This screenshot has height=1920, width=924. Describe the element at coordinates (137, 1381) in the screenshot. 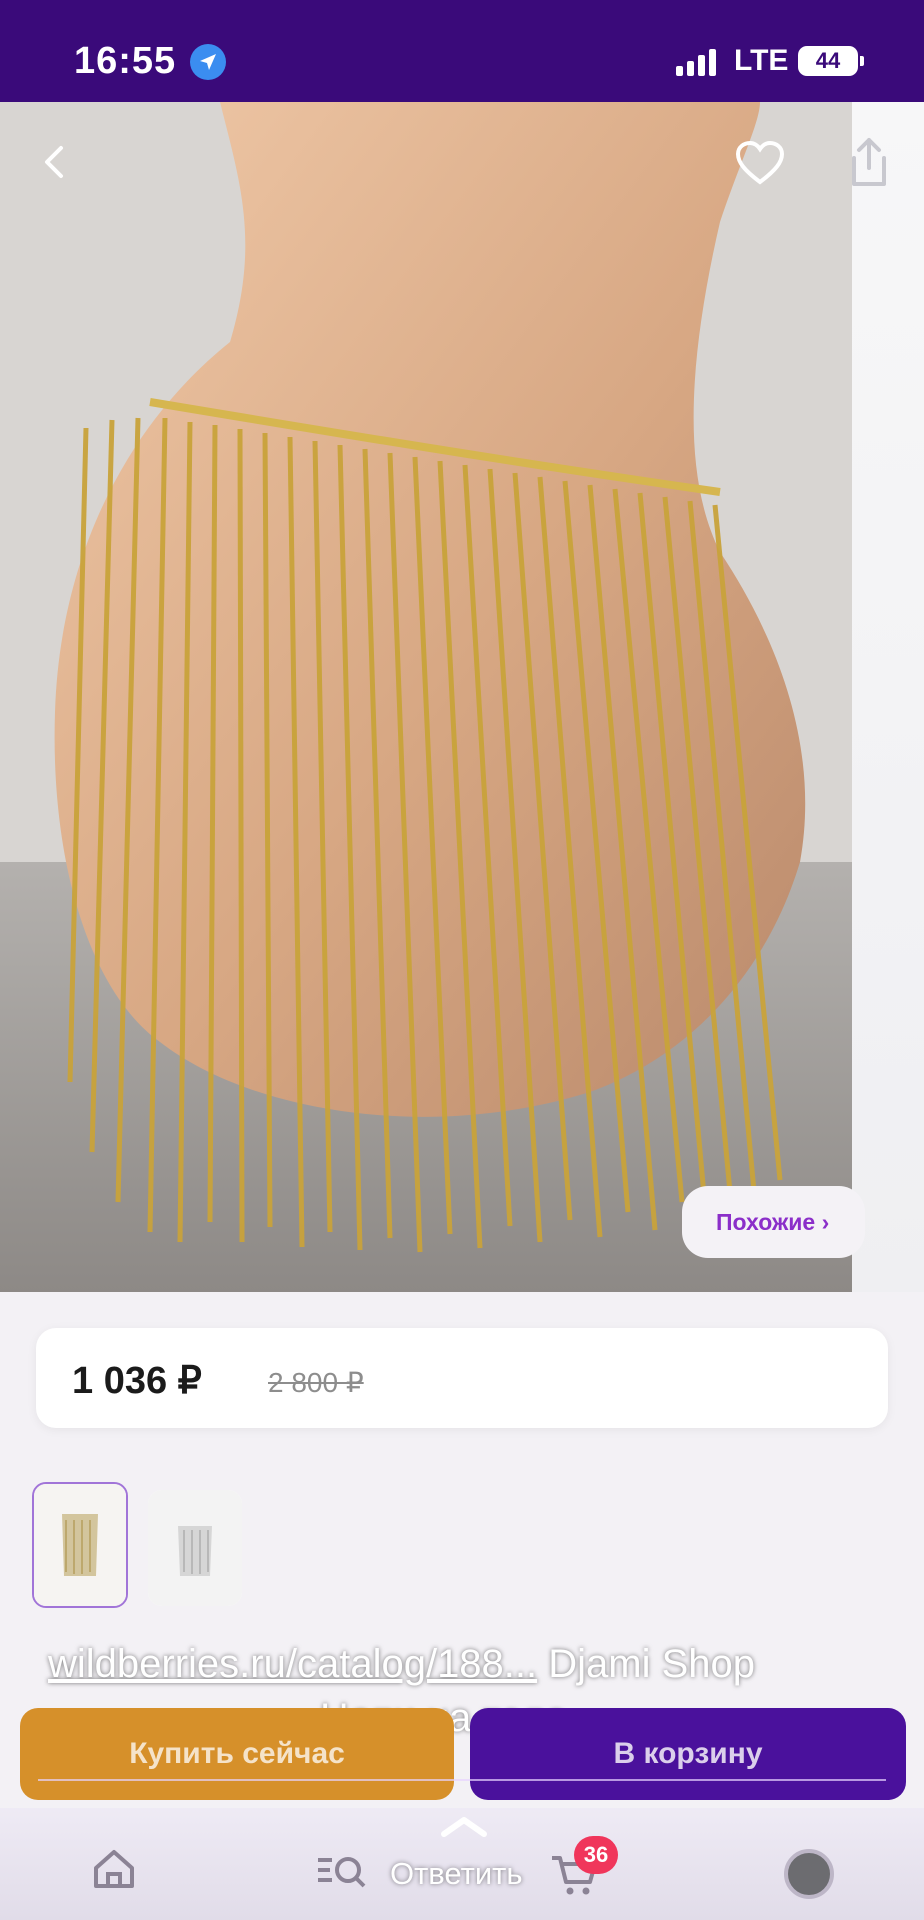

I see `current-price: 1 036 ₽` at that location.